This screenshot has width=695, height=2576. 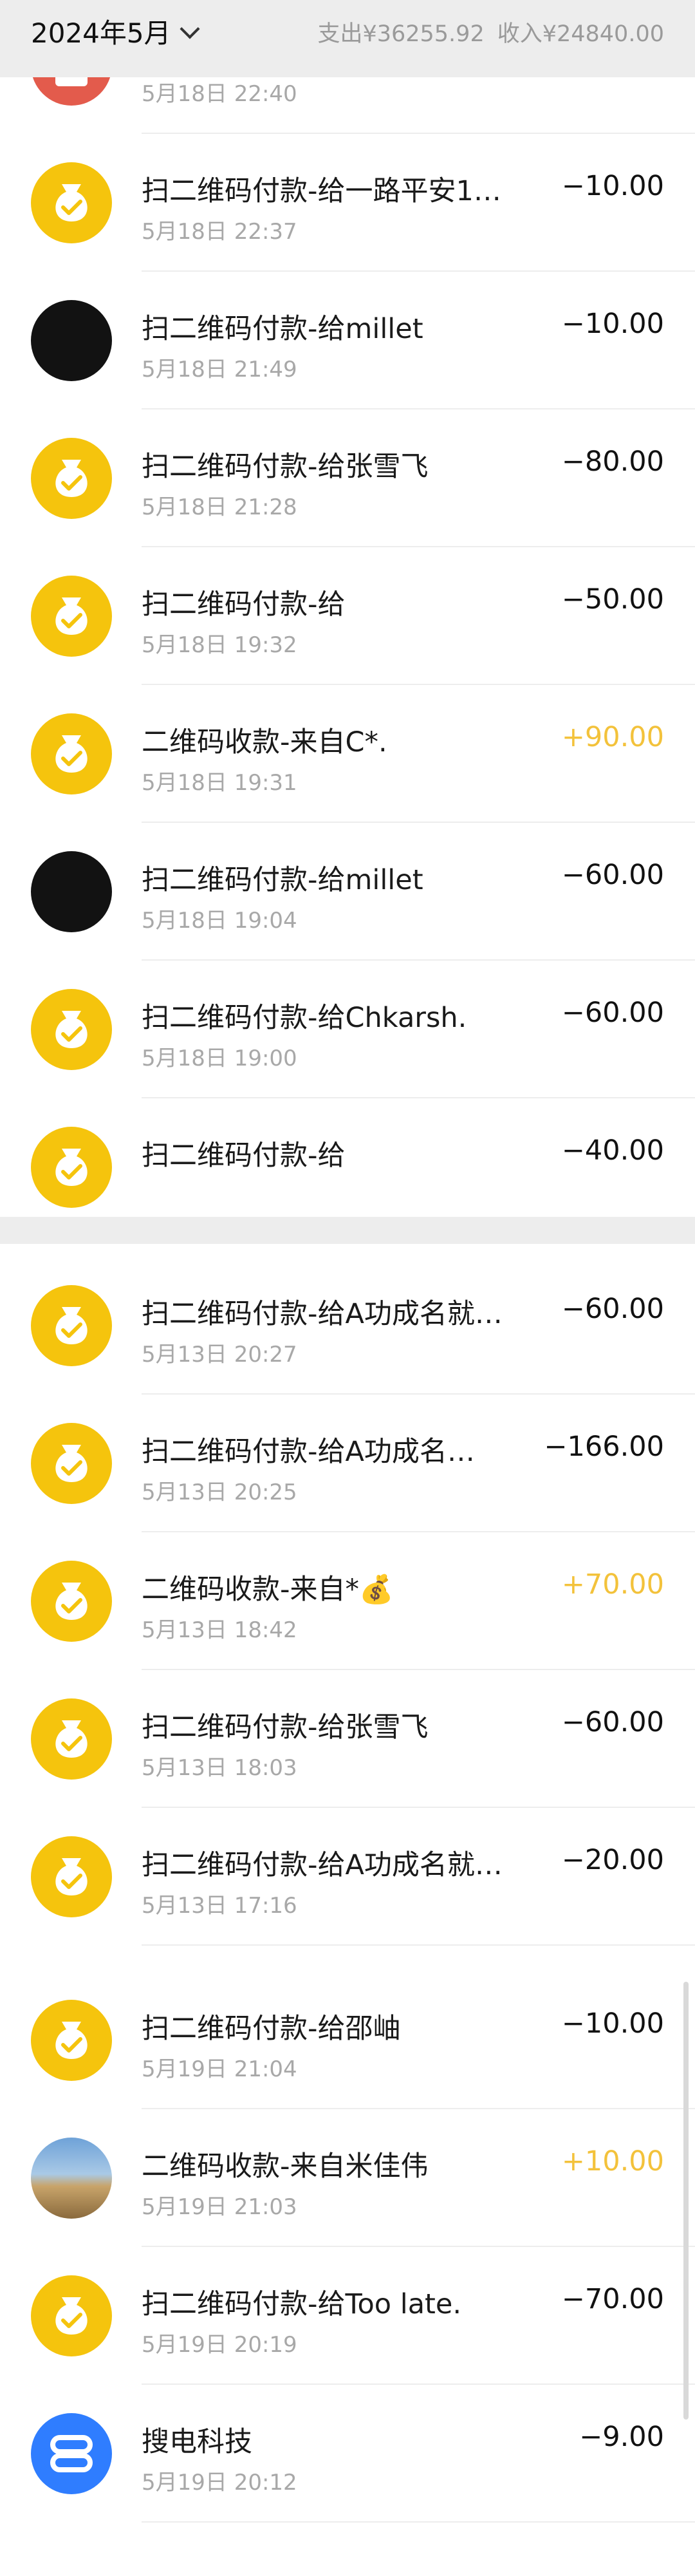 I want to click on red-envelope-icon, so click(x=71, y=91).